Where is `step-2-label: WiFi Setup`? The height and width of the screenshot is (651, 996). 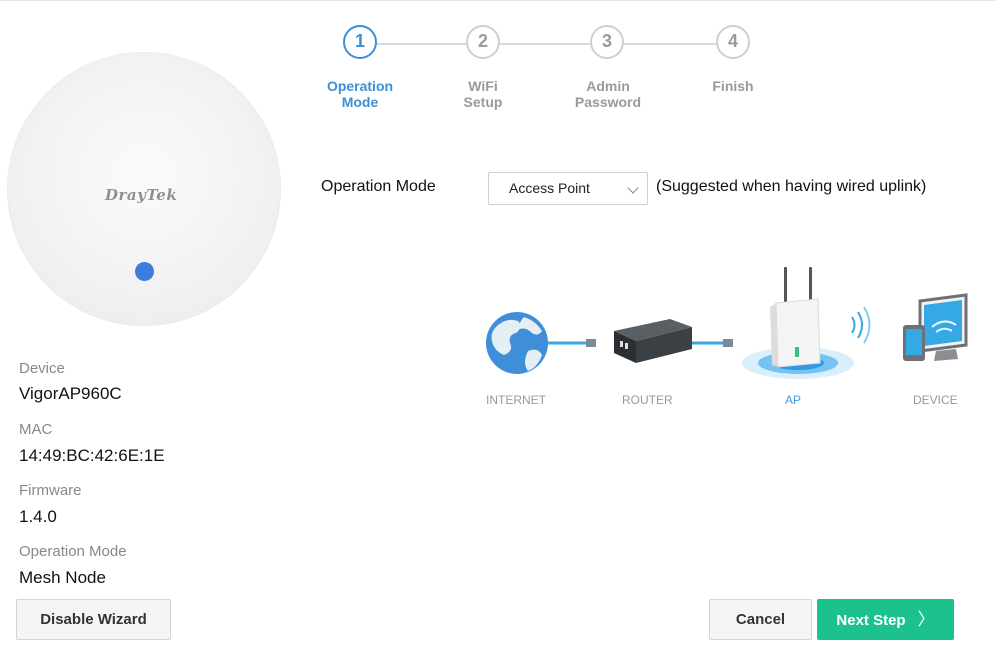
step-2-label: WiFi Setup is located at coordinates (483, 94).